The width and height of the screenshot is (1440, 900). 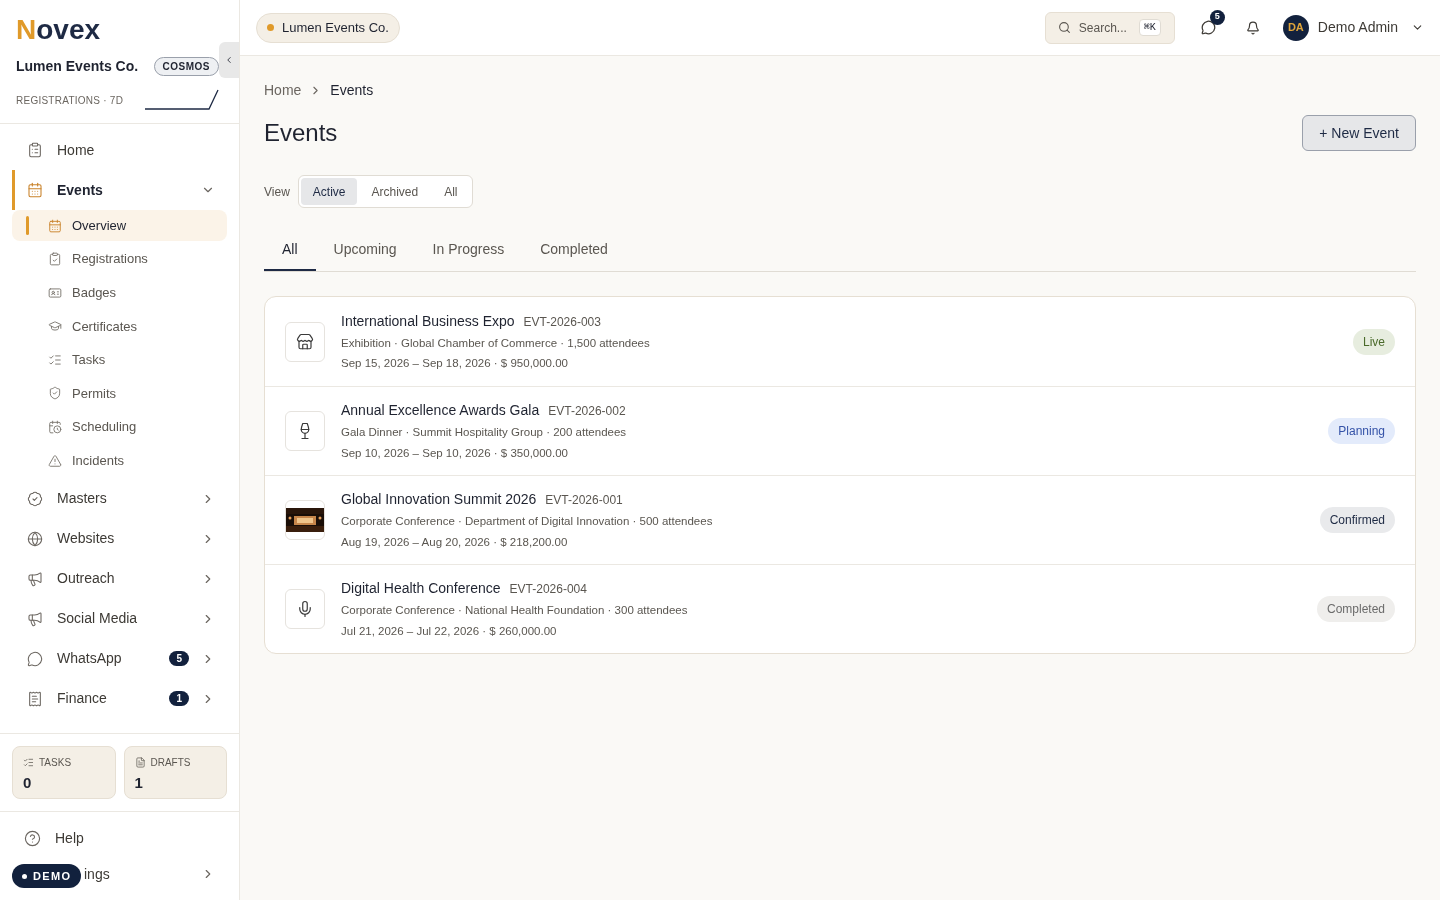 What do you see at coordinates (484, 433) in the screenshot?
I see `event-details: Gala Dinner · Summit Hospitality Group · 200 attendees` at bounding box center [484, 433].